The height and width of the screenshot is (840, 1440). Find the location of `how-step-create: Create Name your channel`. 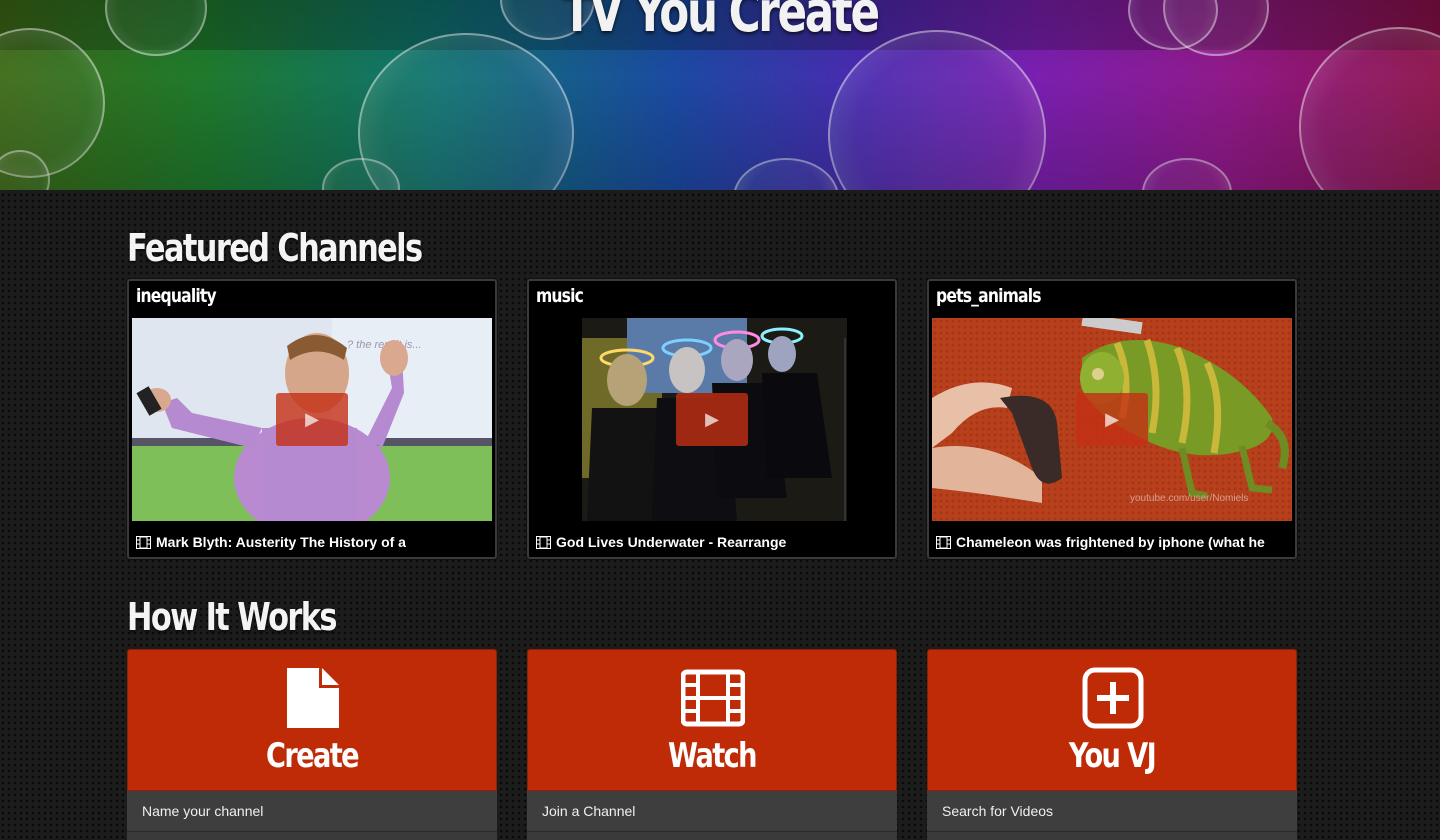

how-step-create: Create Name your channel is located at coordinates (312, 744).